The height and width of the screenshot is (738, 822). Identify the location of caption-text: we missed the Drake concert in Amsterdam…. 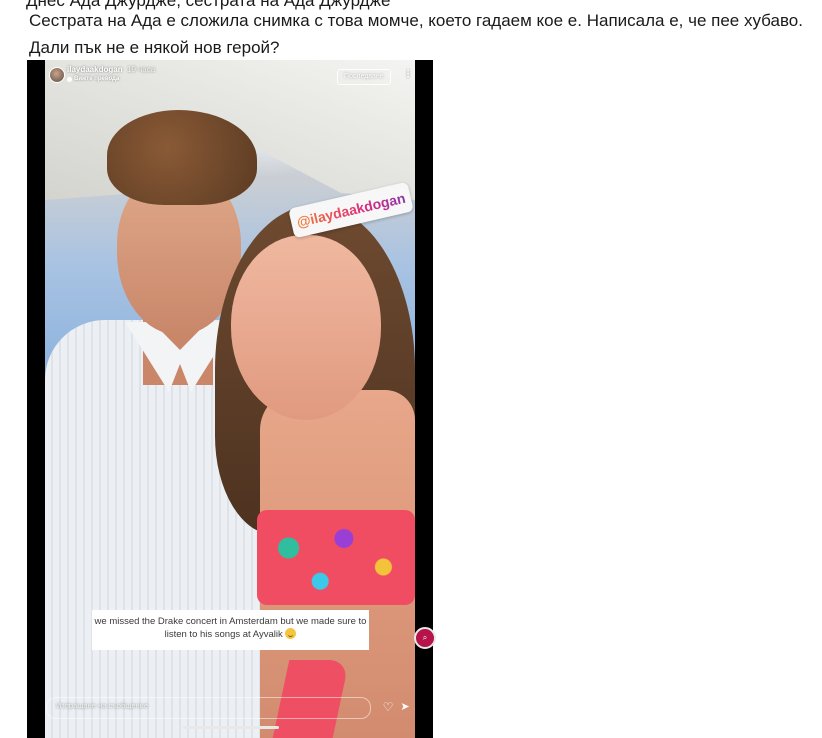
(230, 628).